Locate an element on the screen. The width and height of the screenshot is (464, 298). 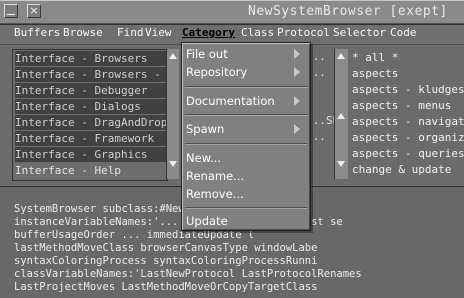
category-scrollbar is located at coordinates (172, 114).